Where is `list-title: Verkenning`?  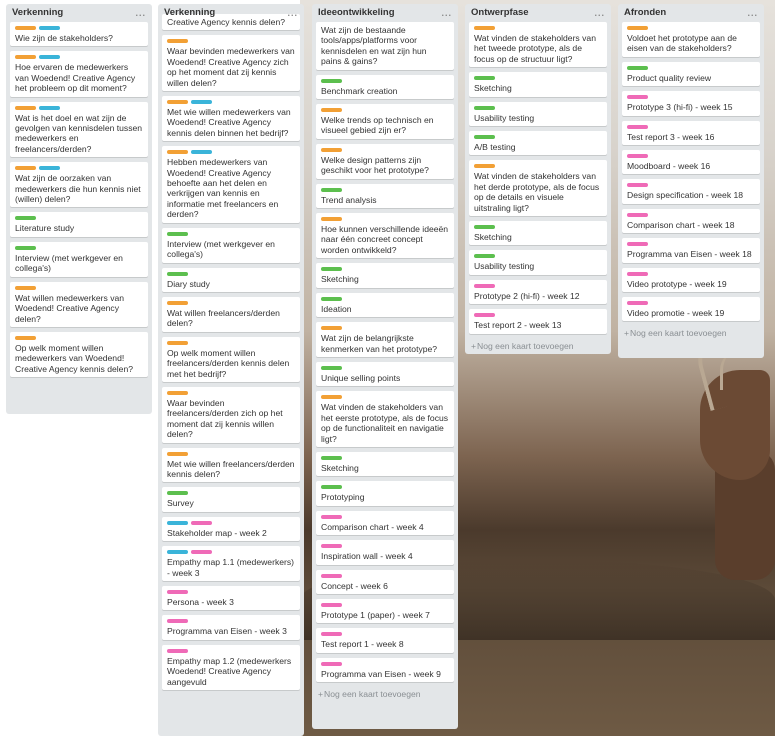 list-title: Verkenning is located at coordinates (37, 13).